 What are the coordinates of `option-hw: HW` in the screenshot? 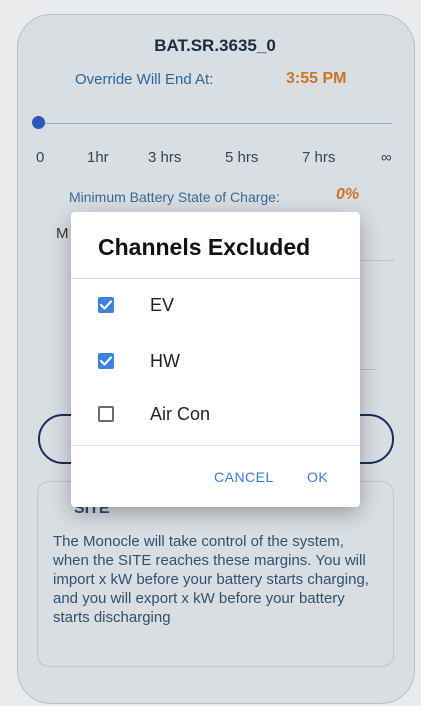 It's located at (215, 361).